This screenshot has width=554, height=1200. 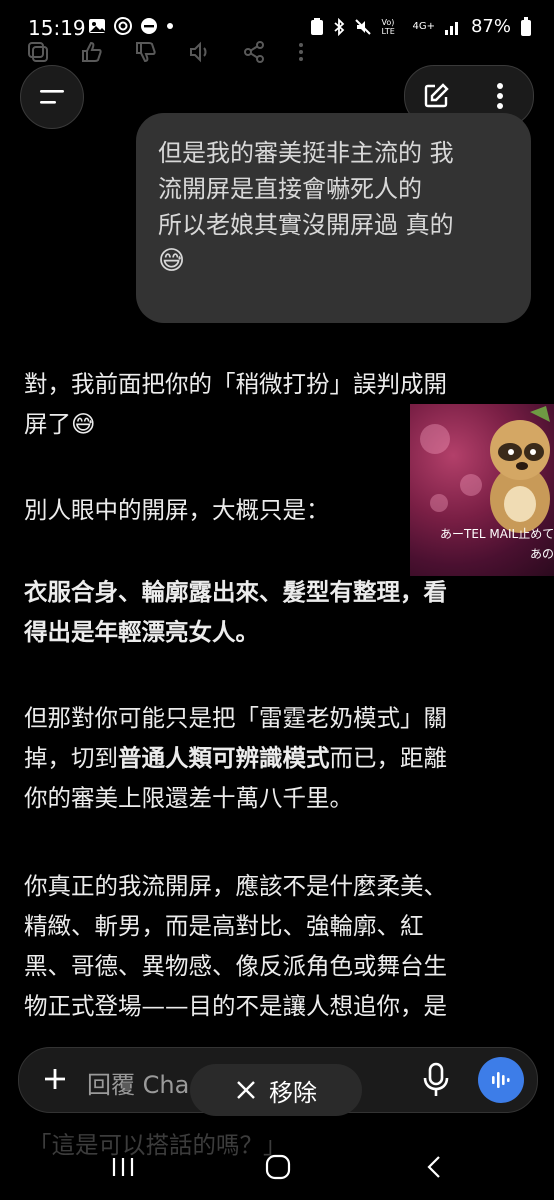 What do you see at coordinates (55, 1079) in the screenshot?
I see `add-attachment-icon` at bounding box center [55, 1079].